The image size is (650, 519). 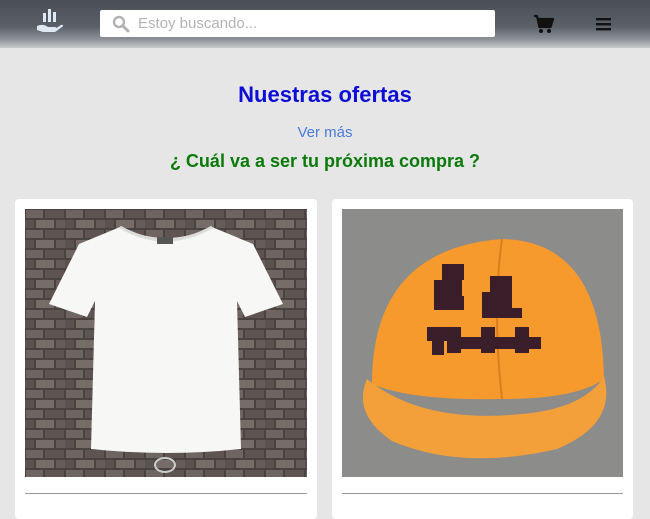 I want to click on see-more-link: Ver más, so click(x=324, y=132).